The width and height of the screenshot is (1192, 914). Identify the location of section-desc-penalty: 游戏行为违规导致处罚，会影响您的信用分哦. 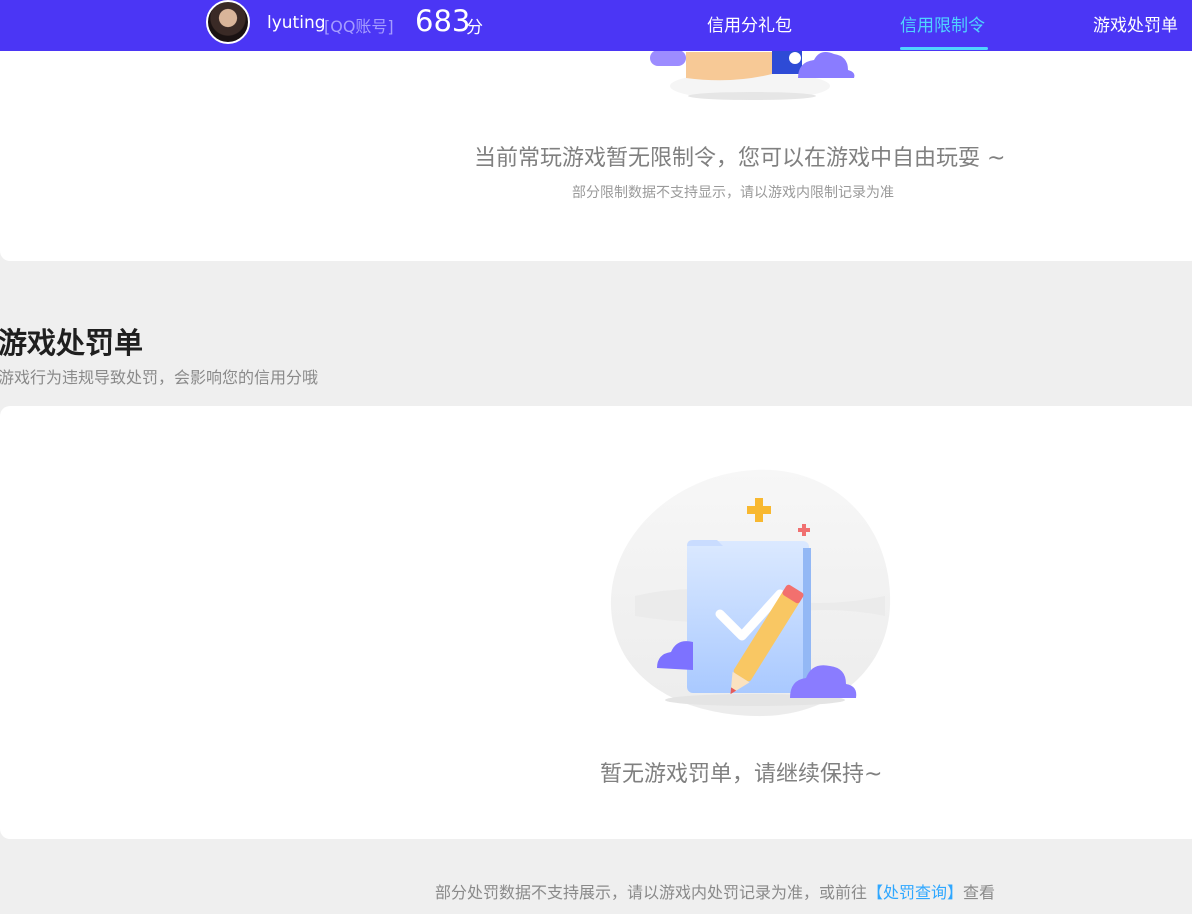
(159, 377).